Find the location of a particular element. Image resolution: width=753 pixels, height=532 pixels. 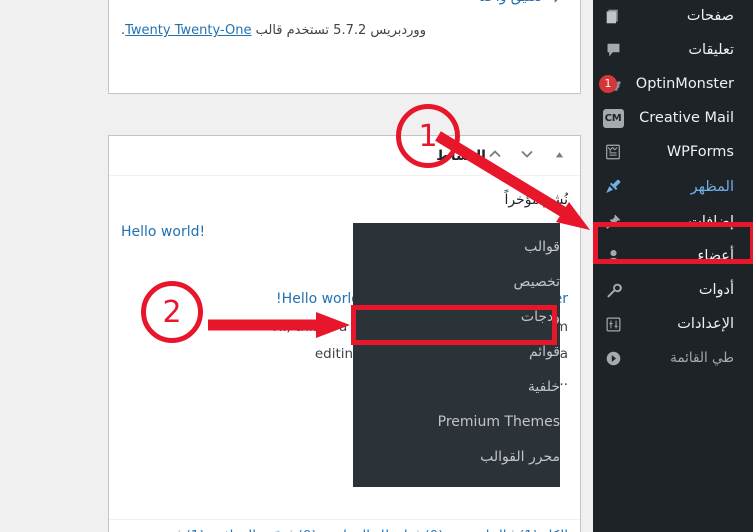

creative-mail-icon: CM is located at coordinates (613, 118).